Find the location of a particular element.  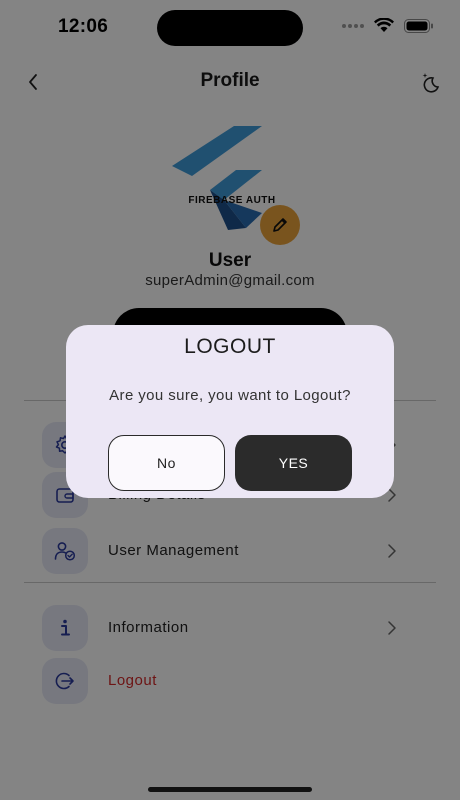

yes-button: YES is located at coordinates (293, 463).